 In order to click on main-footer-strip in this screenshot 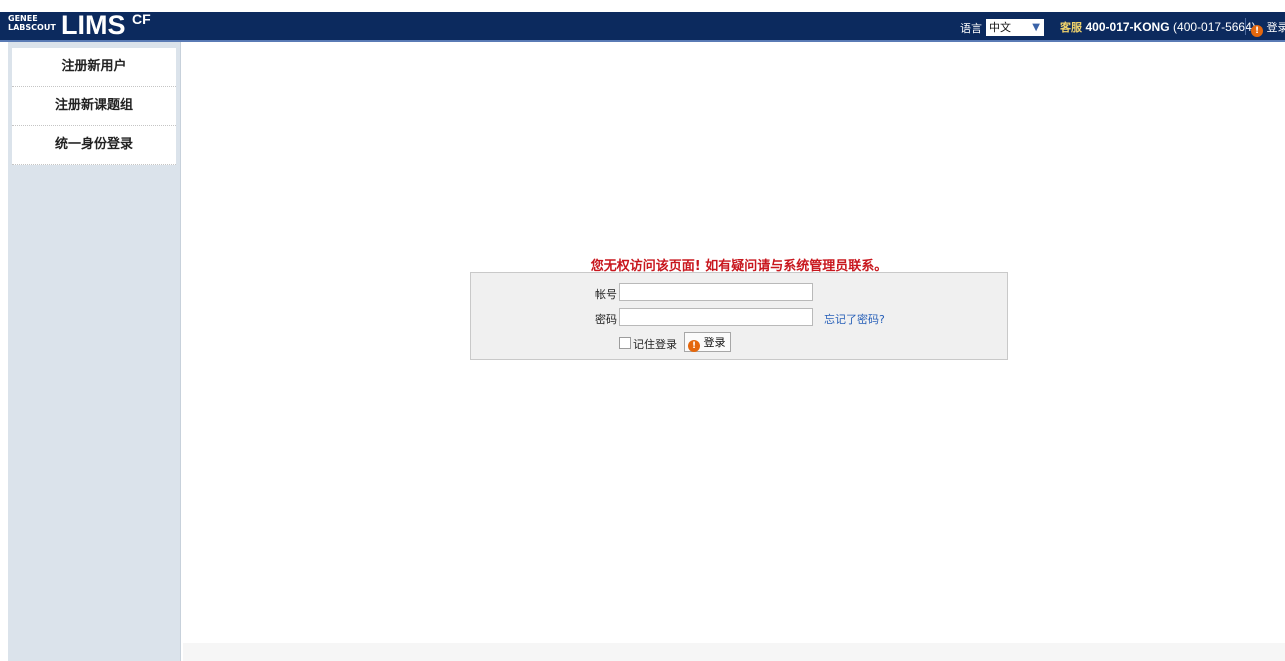, I will do `click(734, 652)`.